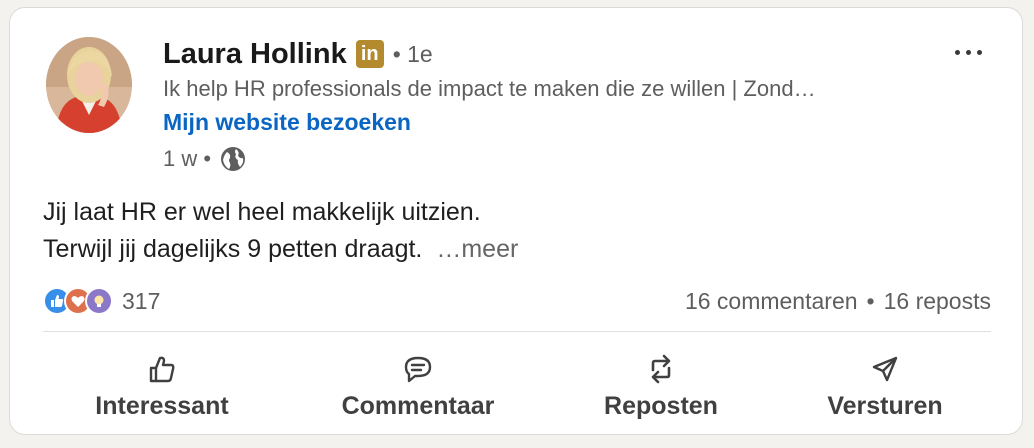  What do you see at coordinates (369, 54) in the screenshot?
I see `linkedin-premium-icon: in` at bounding box center [369, 54].